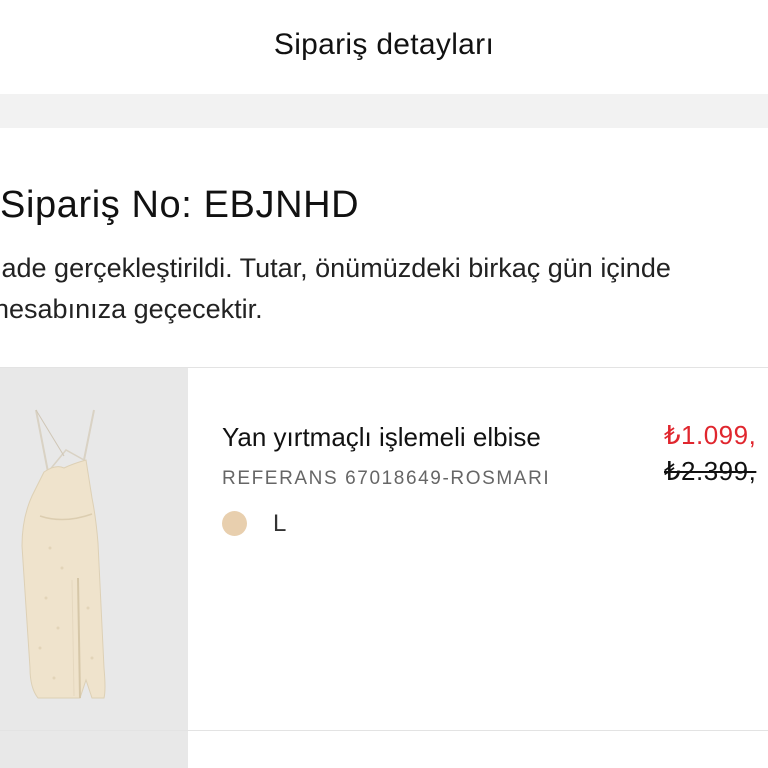 Image resolution: width=768 pixels, height=768 pixels. I want to click on original-price: ₺2.399,, so click(710, 471).